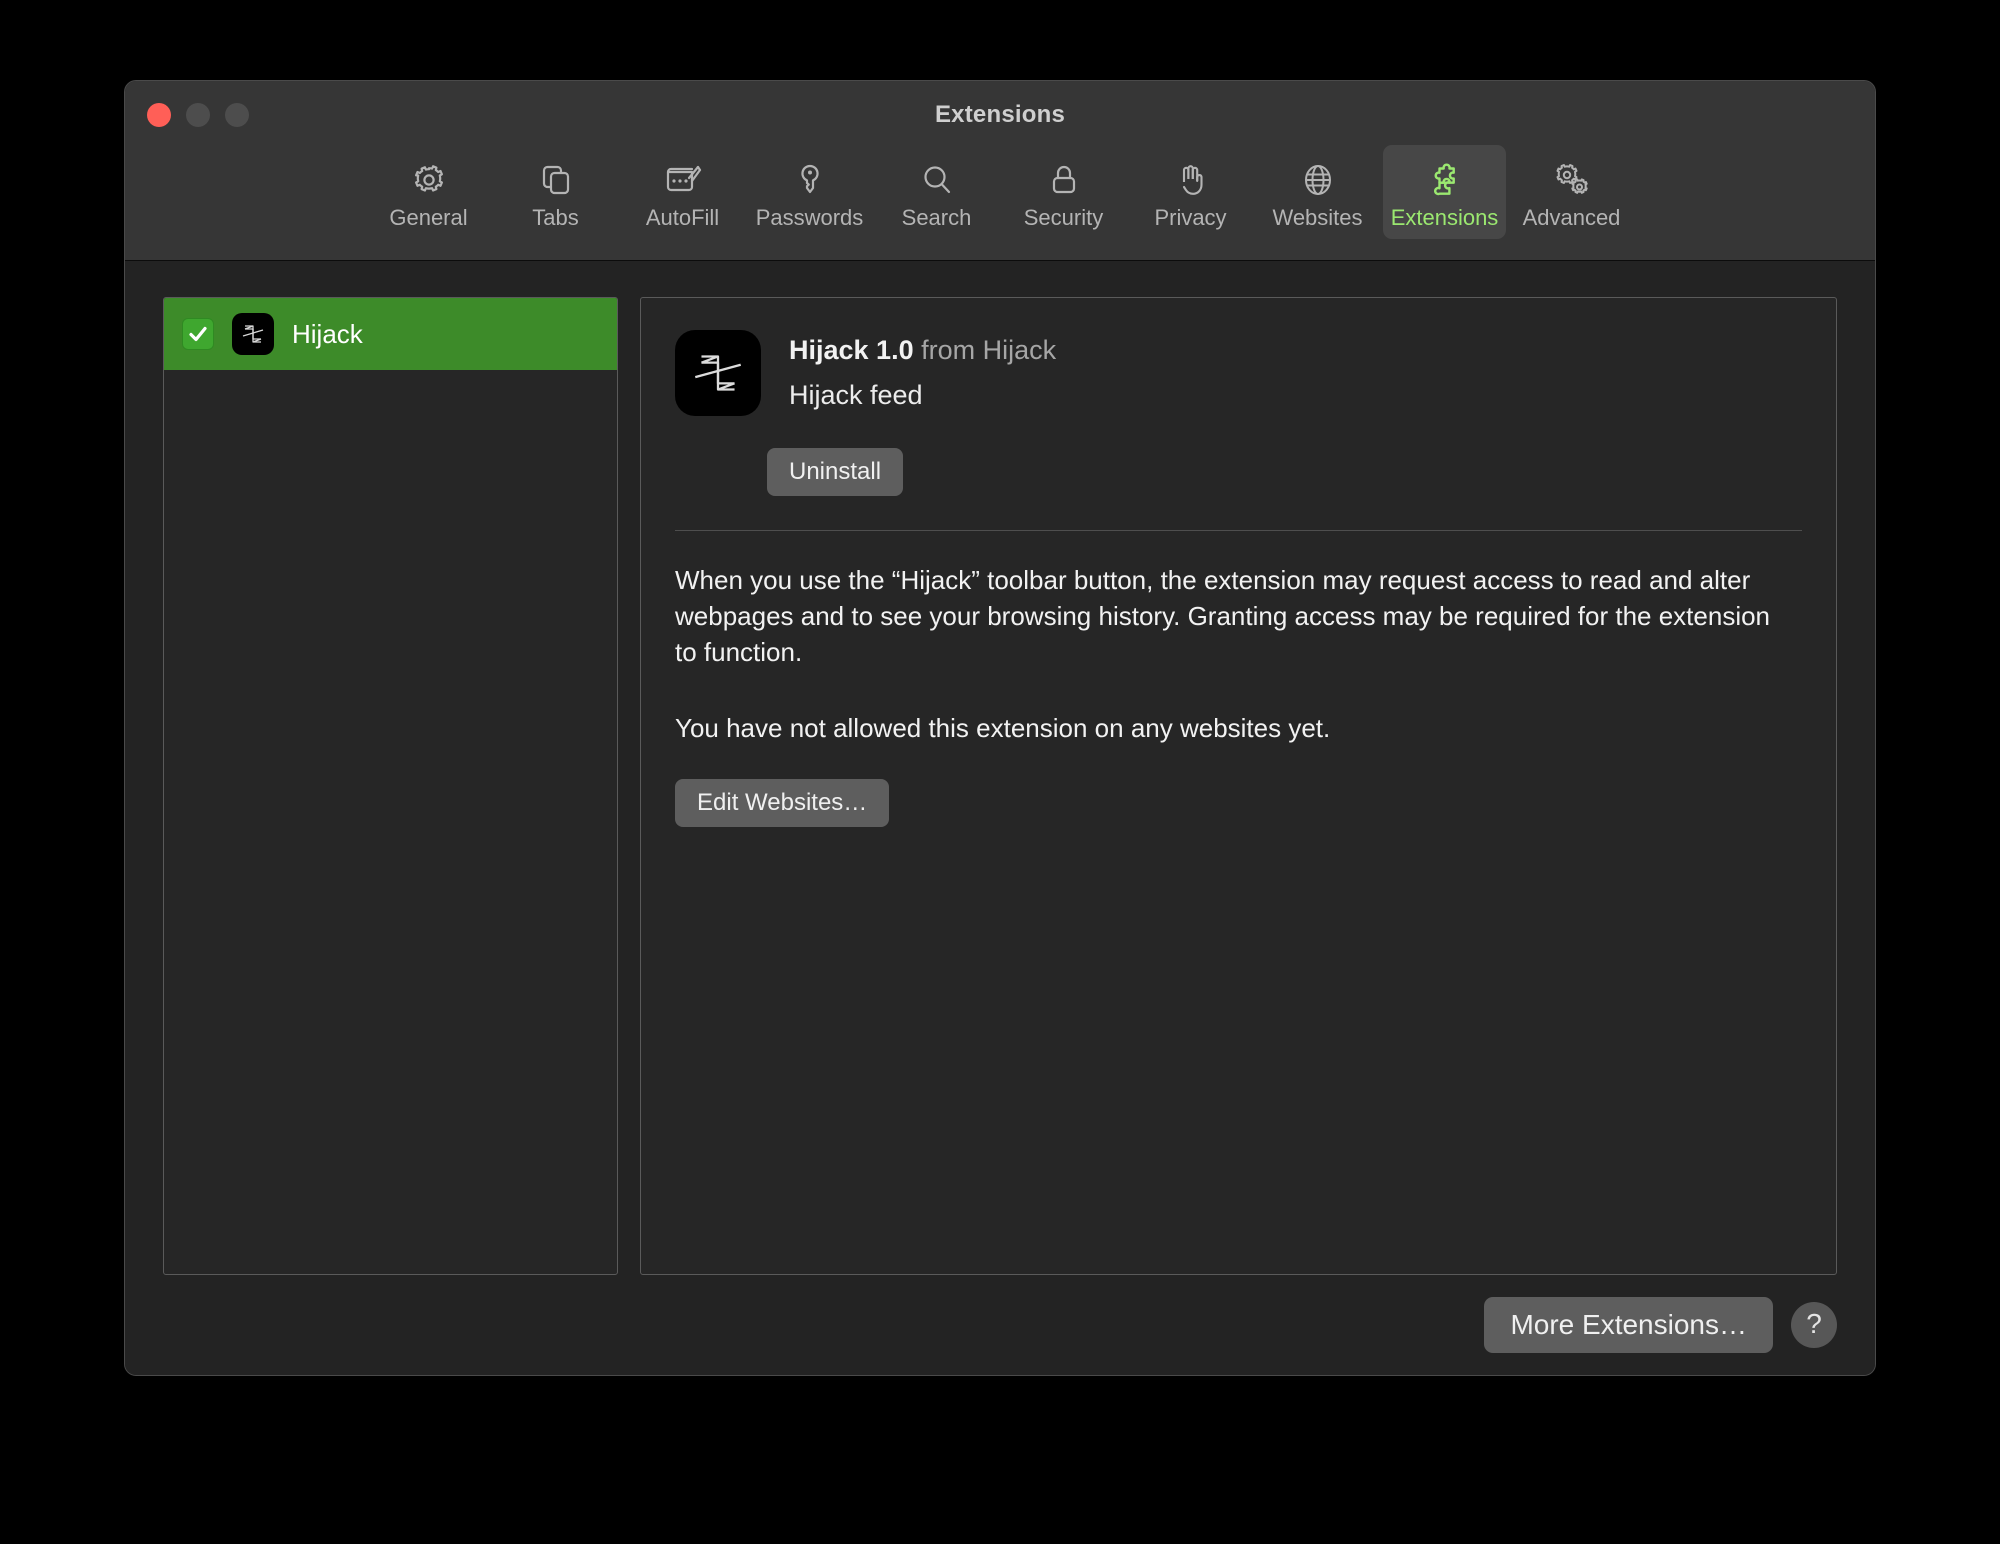  I want to click on toolbar-tab-tabs: Tabs, so click(555, 192).